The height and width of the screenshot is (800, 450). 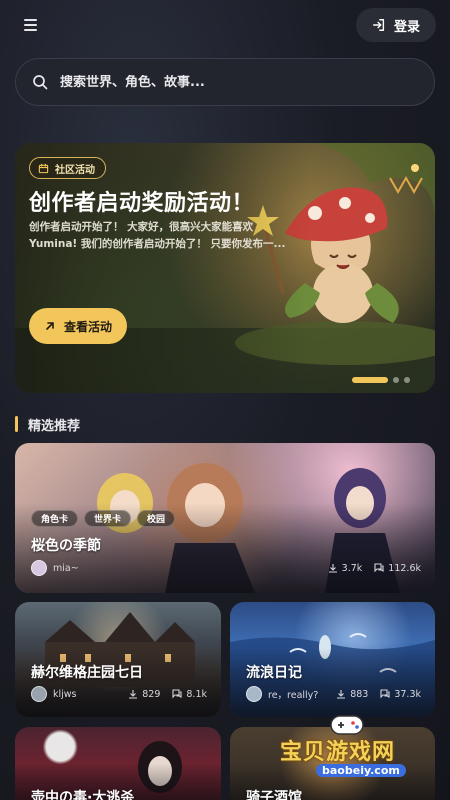 I want to click on featured-card: 壶中の毒·大逃杀, so click(x=118, y=763).